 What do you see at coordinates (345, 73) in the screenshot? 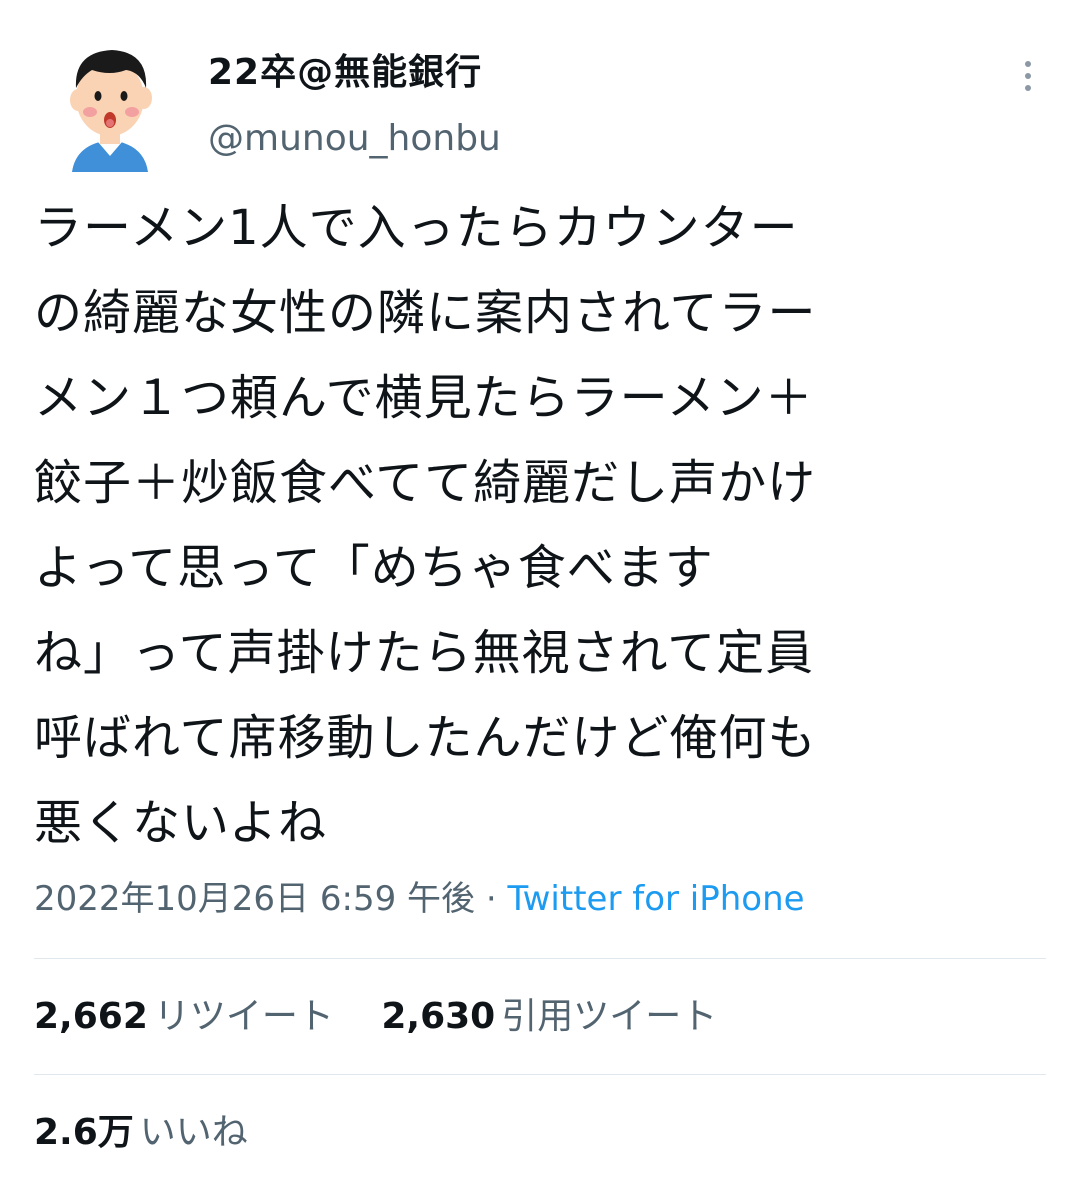
I see `author-display-name: 22卒@無能銀行` at bounding box center [345, 73].